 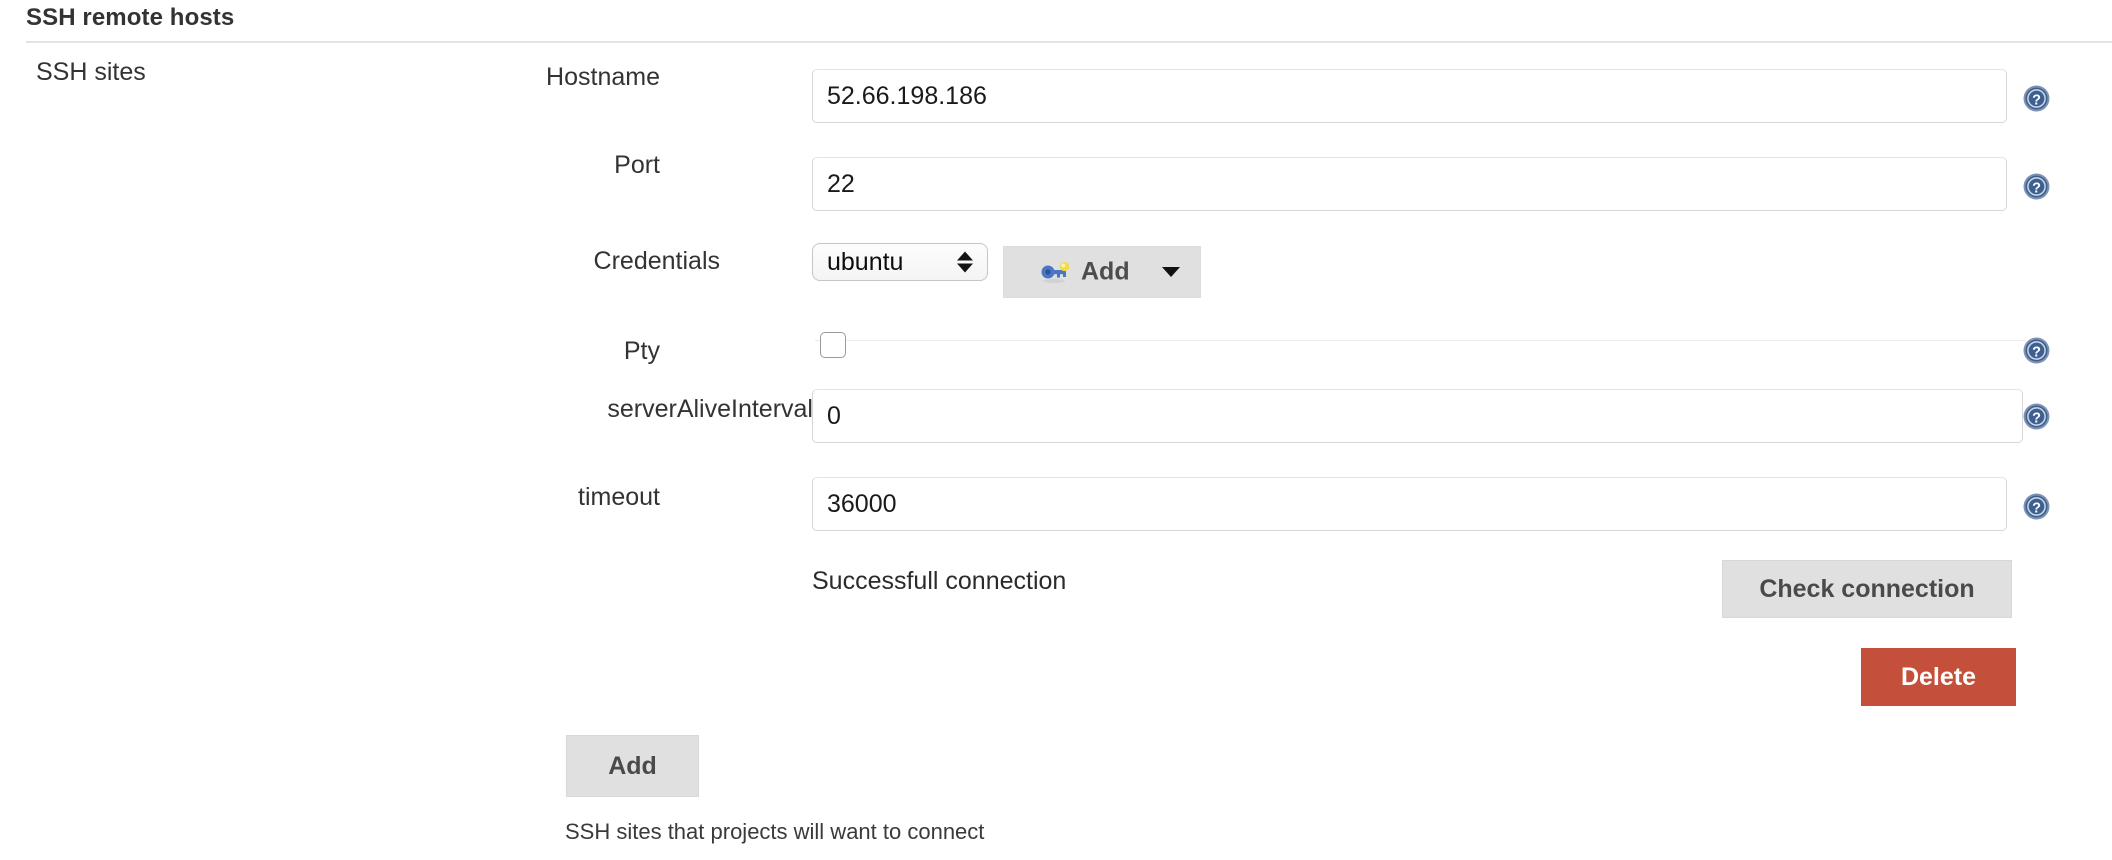 What do you see at coordinates (1938, 677) in the screenshot?
I see `delete-button: Delete` at bounding box center [1938, 677].